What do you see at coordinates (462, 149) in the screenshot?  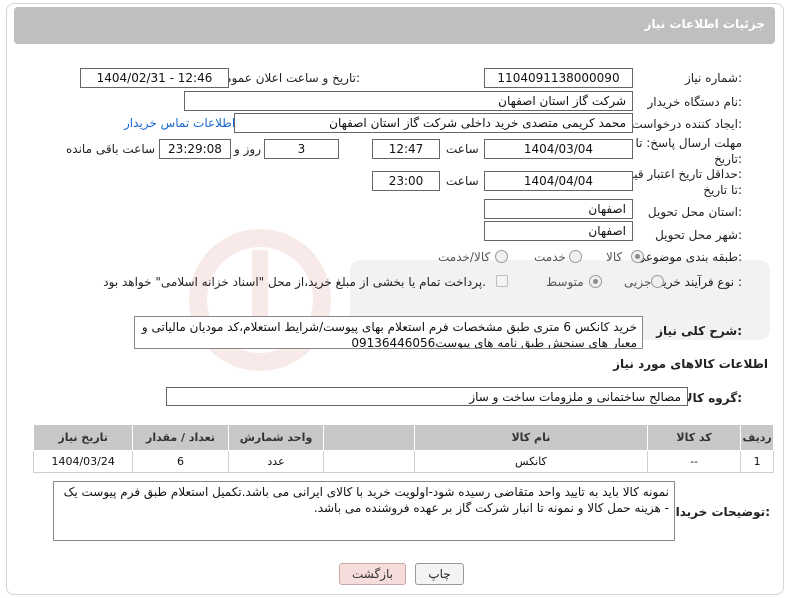 I see `deadline-time-label: ساعت` at bounding box center [462, 149].